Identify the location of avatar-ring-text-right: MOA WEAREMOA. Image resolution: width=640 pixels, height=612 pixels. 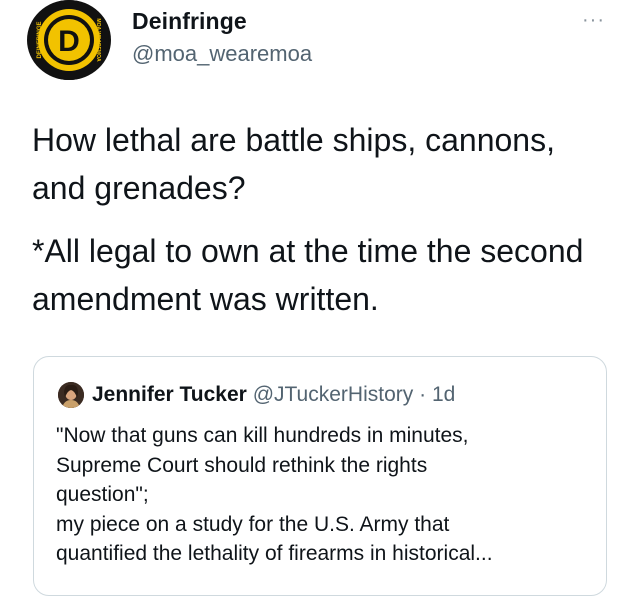
(98, 40).